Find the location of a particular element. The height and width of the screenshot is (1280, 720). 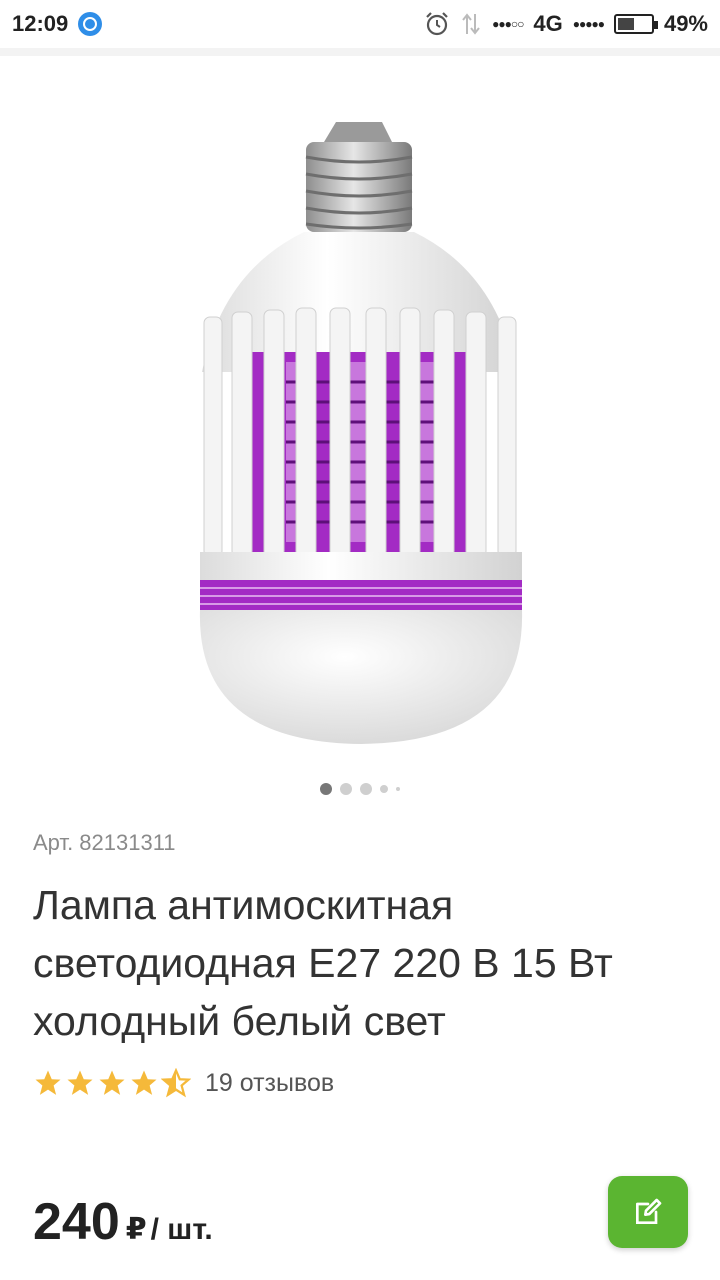

carousel-indicator is located at coordinates (360, 789).